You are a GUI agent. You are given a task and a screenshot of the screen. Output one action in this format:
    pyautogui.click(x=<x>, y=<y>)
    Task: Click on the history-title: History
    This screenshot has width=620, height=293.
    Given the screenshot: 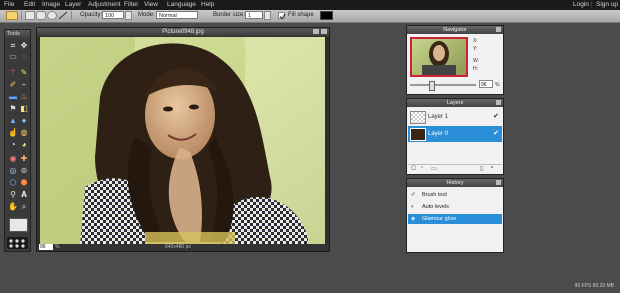 What is the action you would take?
    pyautogui.click(x=455, y=183)
    